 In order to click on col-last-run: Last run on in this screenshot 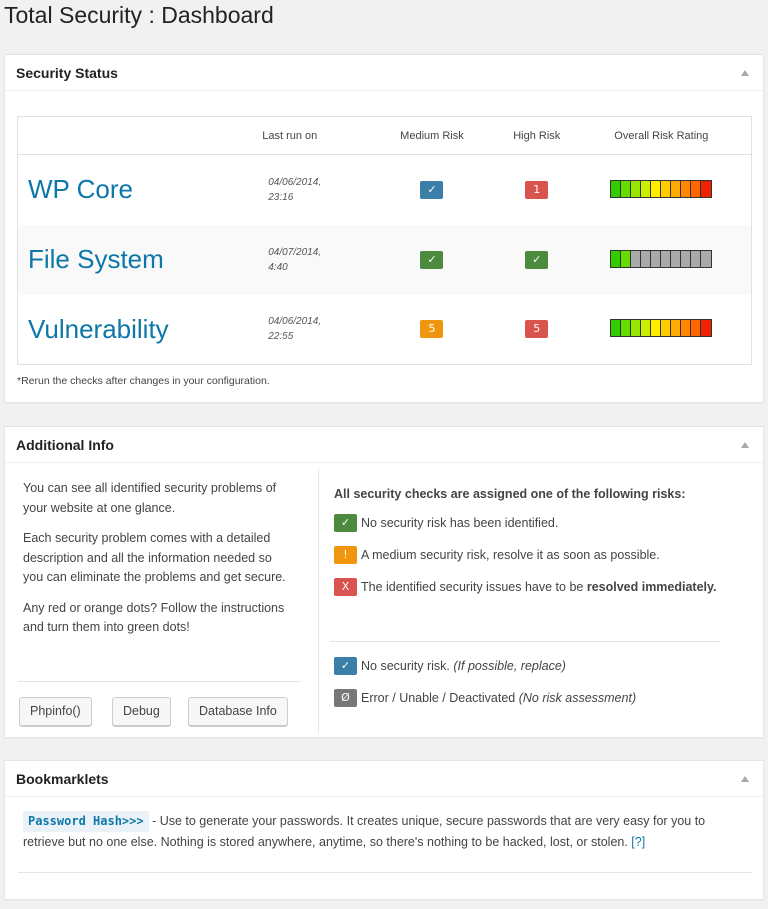, I will do `click(312, 135)`.